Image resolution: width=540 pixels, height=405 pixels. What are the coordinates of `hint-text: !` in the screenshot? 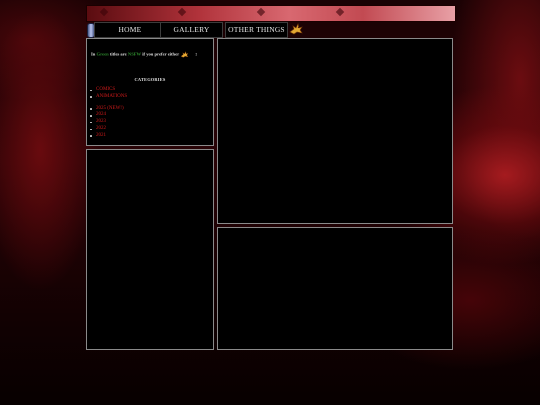 It's located at (196, 54).